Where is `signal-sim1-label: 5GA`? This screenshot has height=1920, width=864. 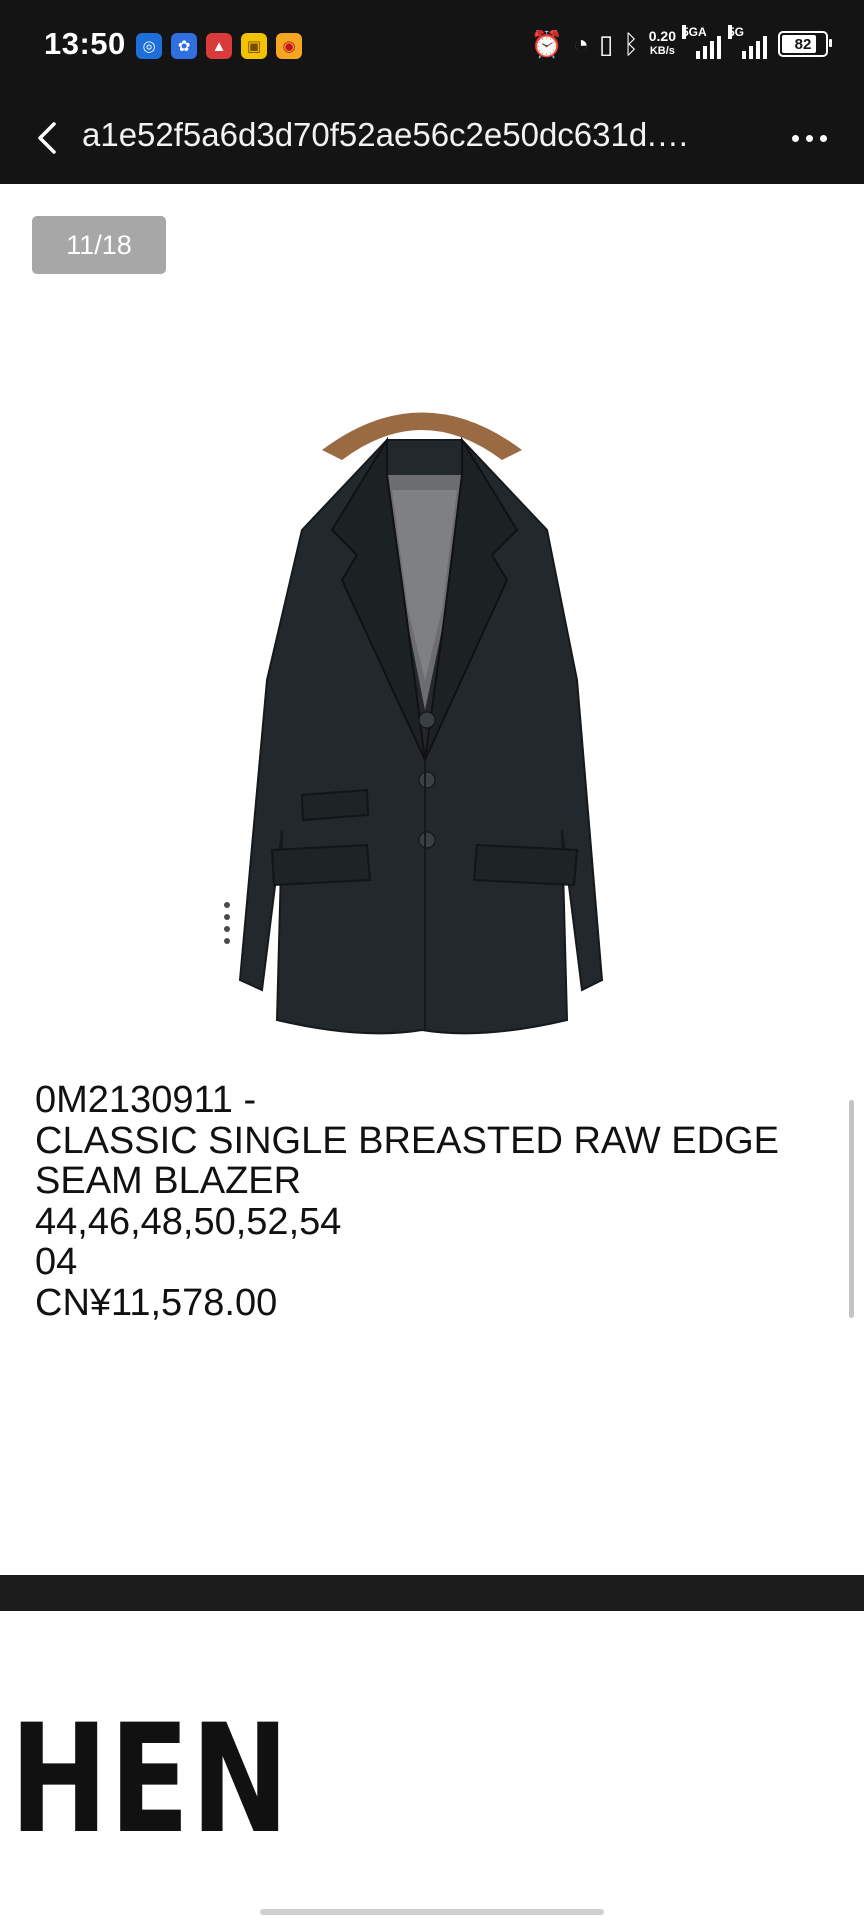 signal-sim1-label: 5GA is located at coordinates (694, 32).